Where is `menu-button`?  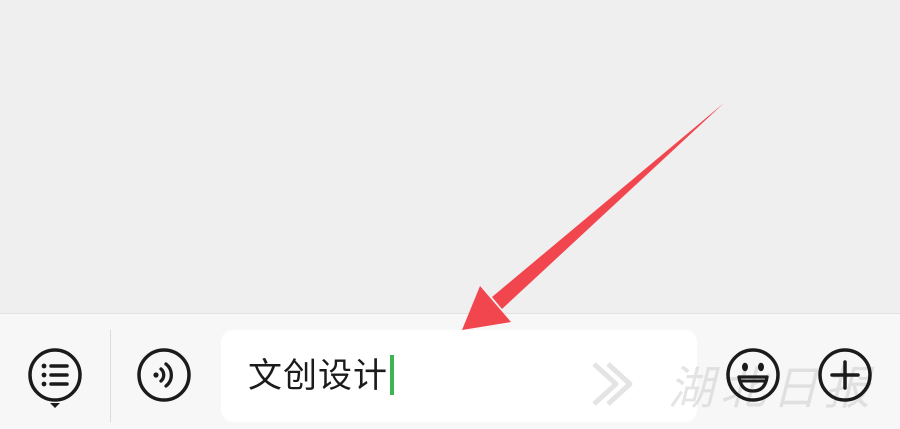
menu-button is located at coordinates (55, 377).